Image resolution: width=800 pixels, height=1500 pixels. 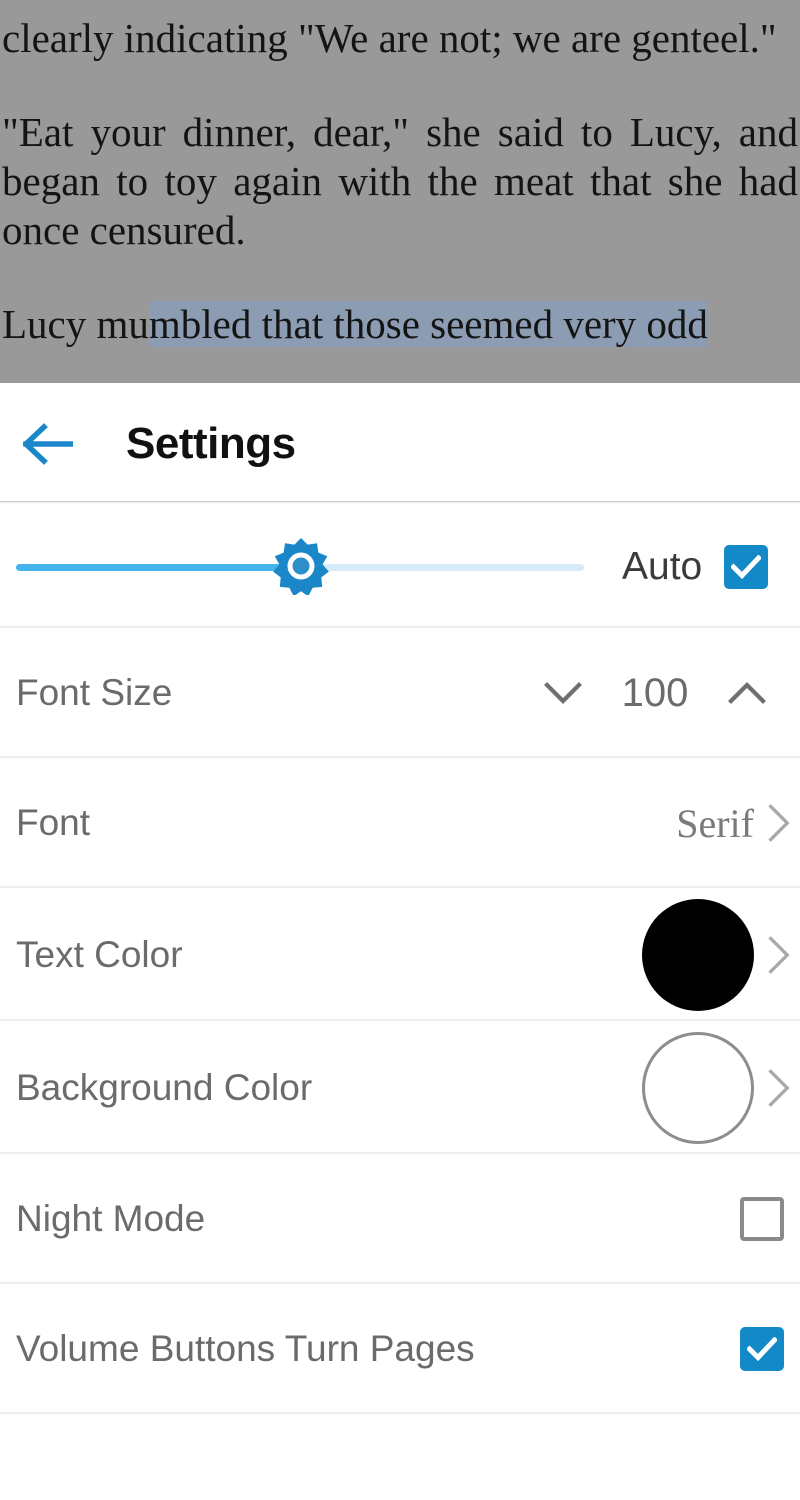 What do you see at coordinates (53, 822) in the screenshot?
I see `row-label-font: Font` at bounding box center [53, 822].